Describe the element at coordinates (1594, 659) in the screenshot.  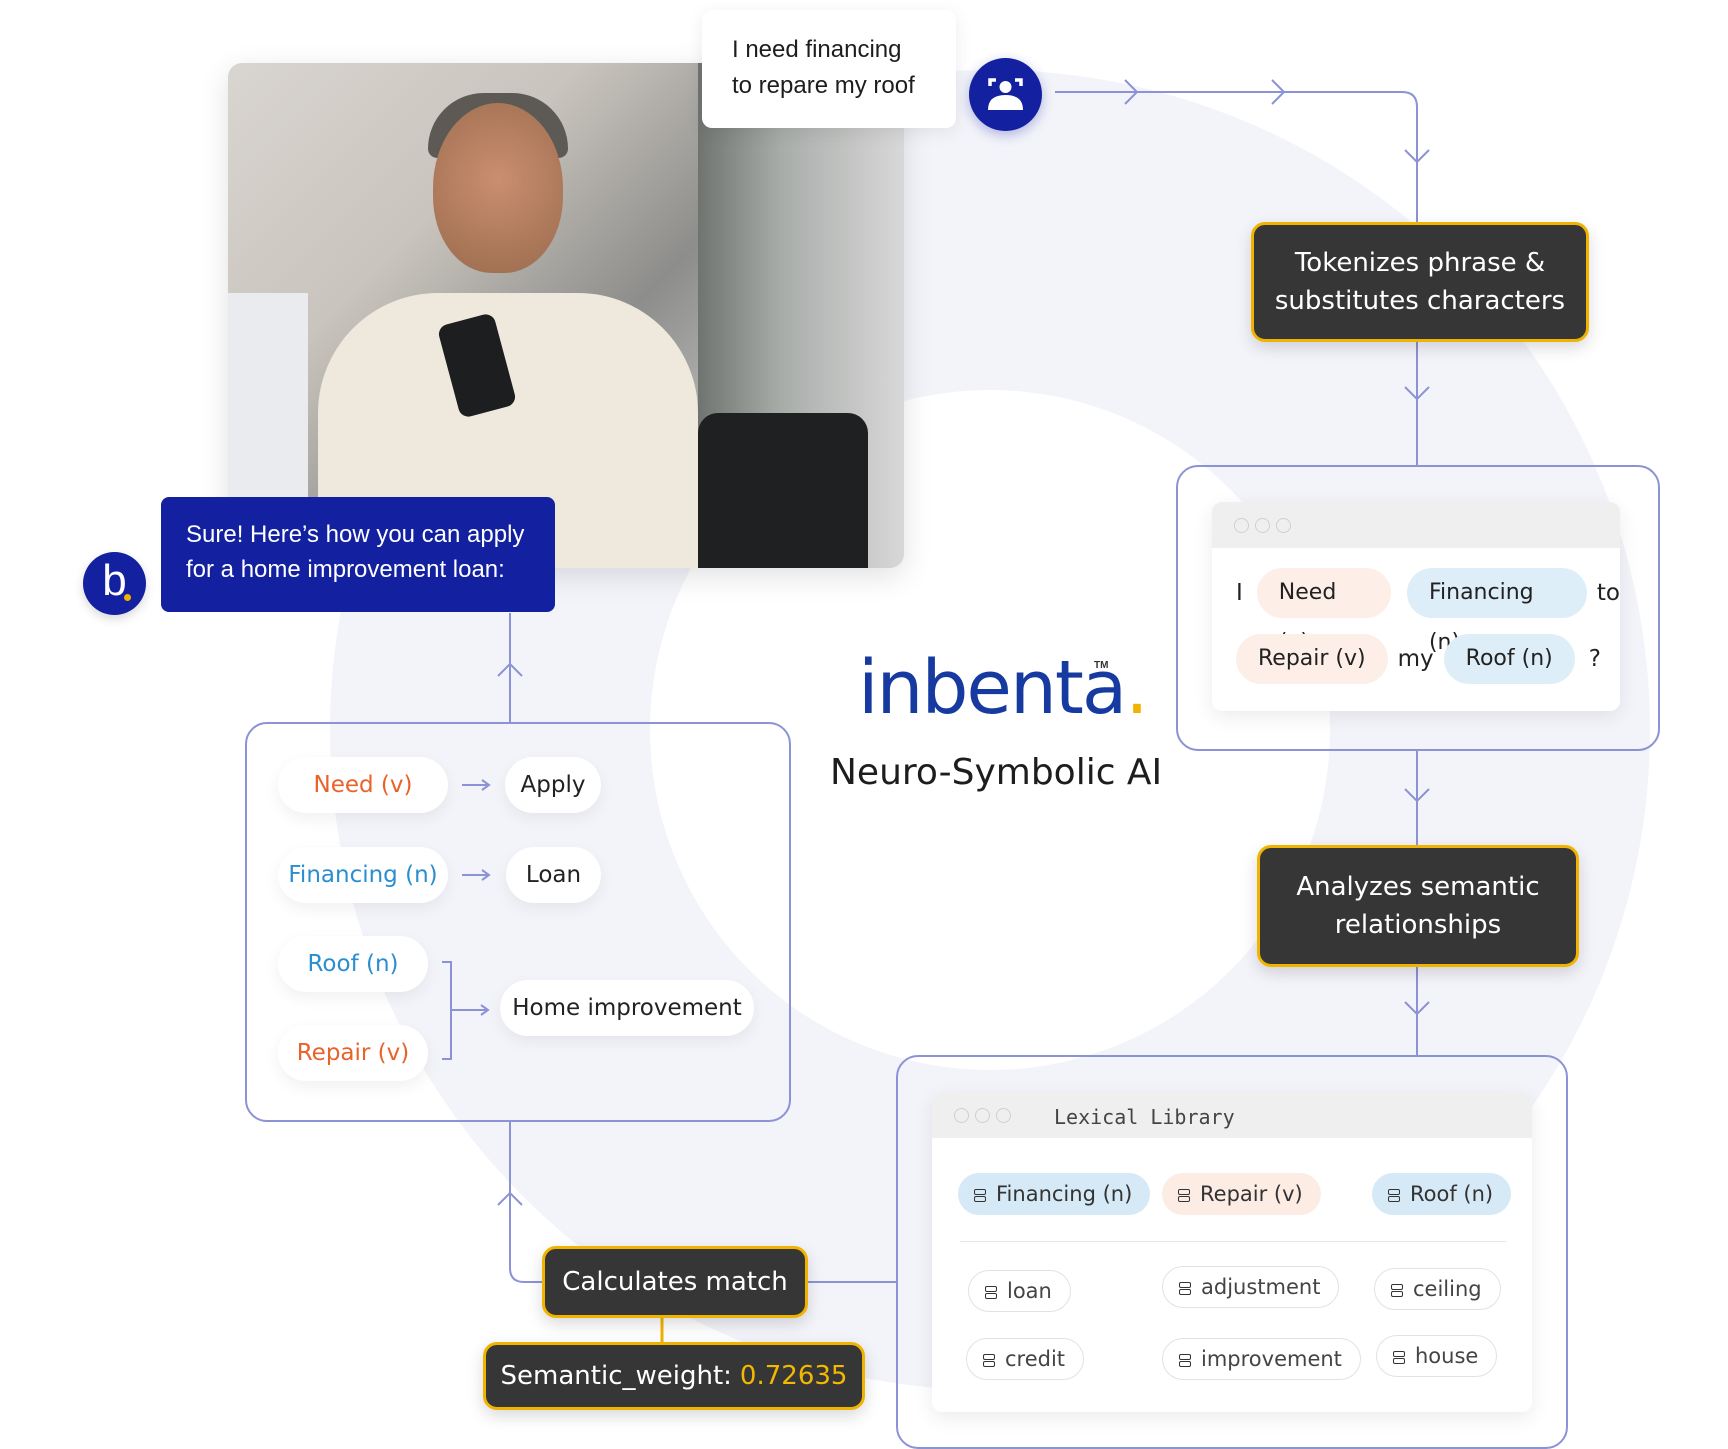
I see `token-plain: ?` at that location.